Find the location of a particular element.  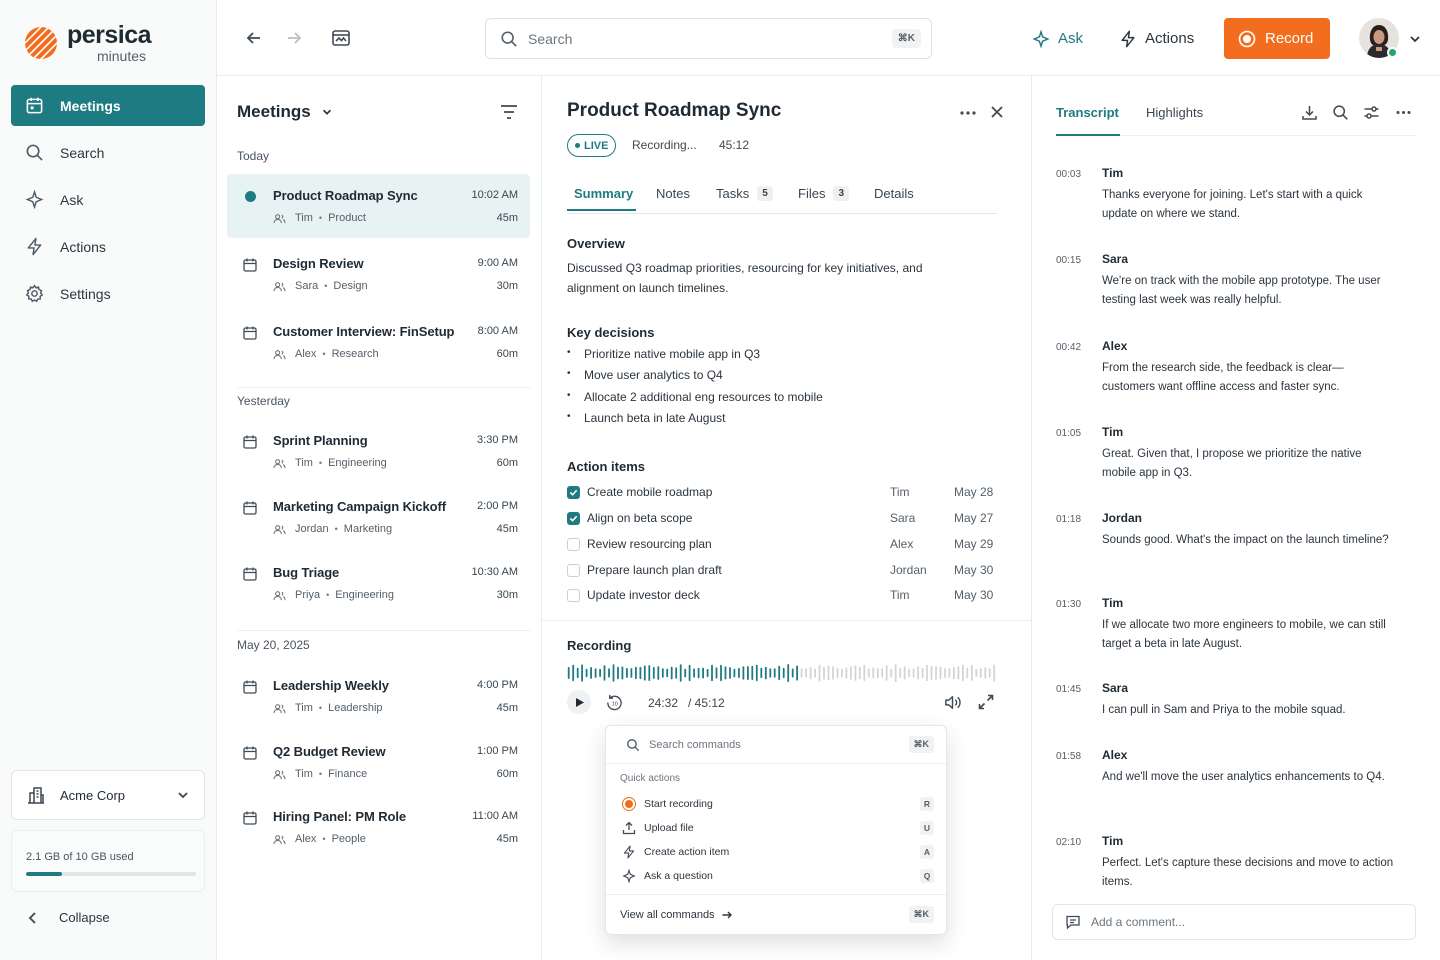

tab-tasks: Tasks 5 is located at coordinates (744, 193).